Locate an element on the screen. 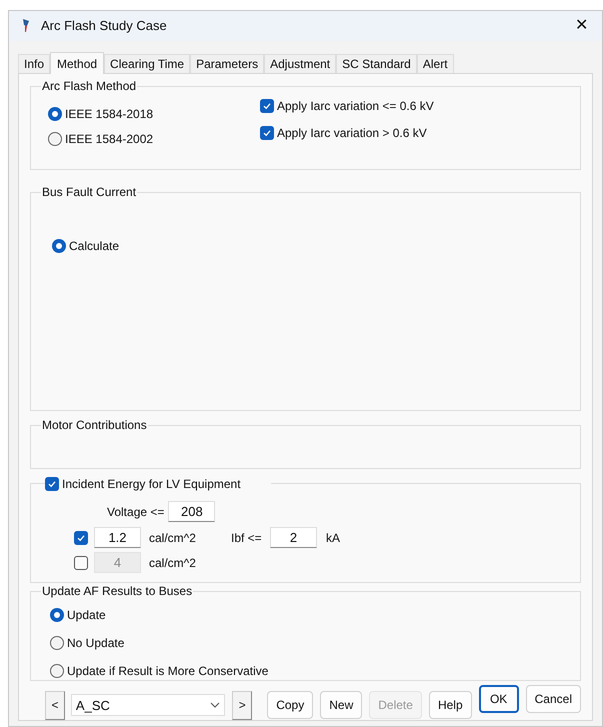 The image size is (603, 727). radio-label: IEEE 1584-2018 is located at coordinates (109, 114).